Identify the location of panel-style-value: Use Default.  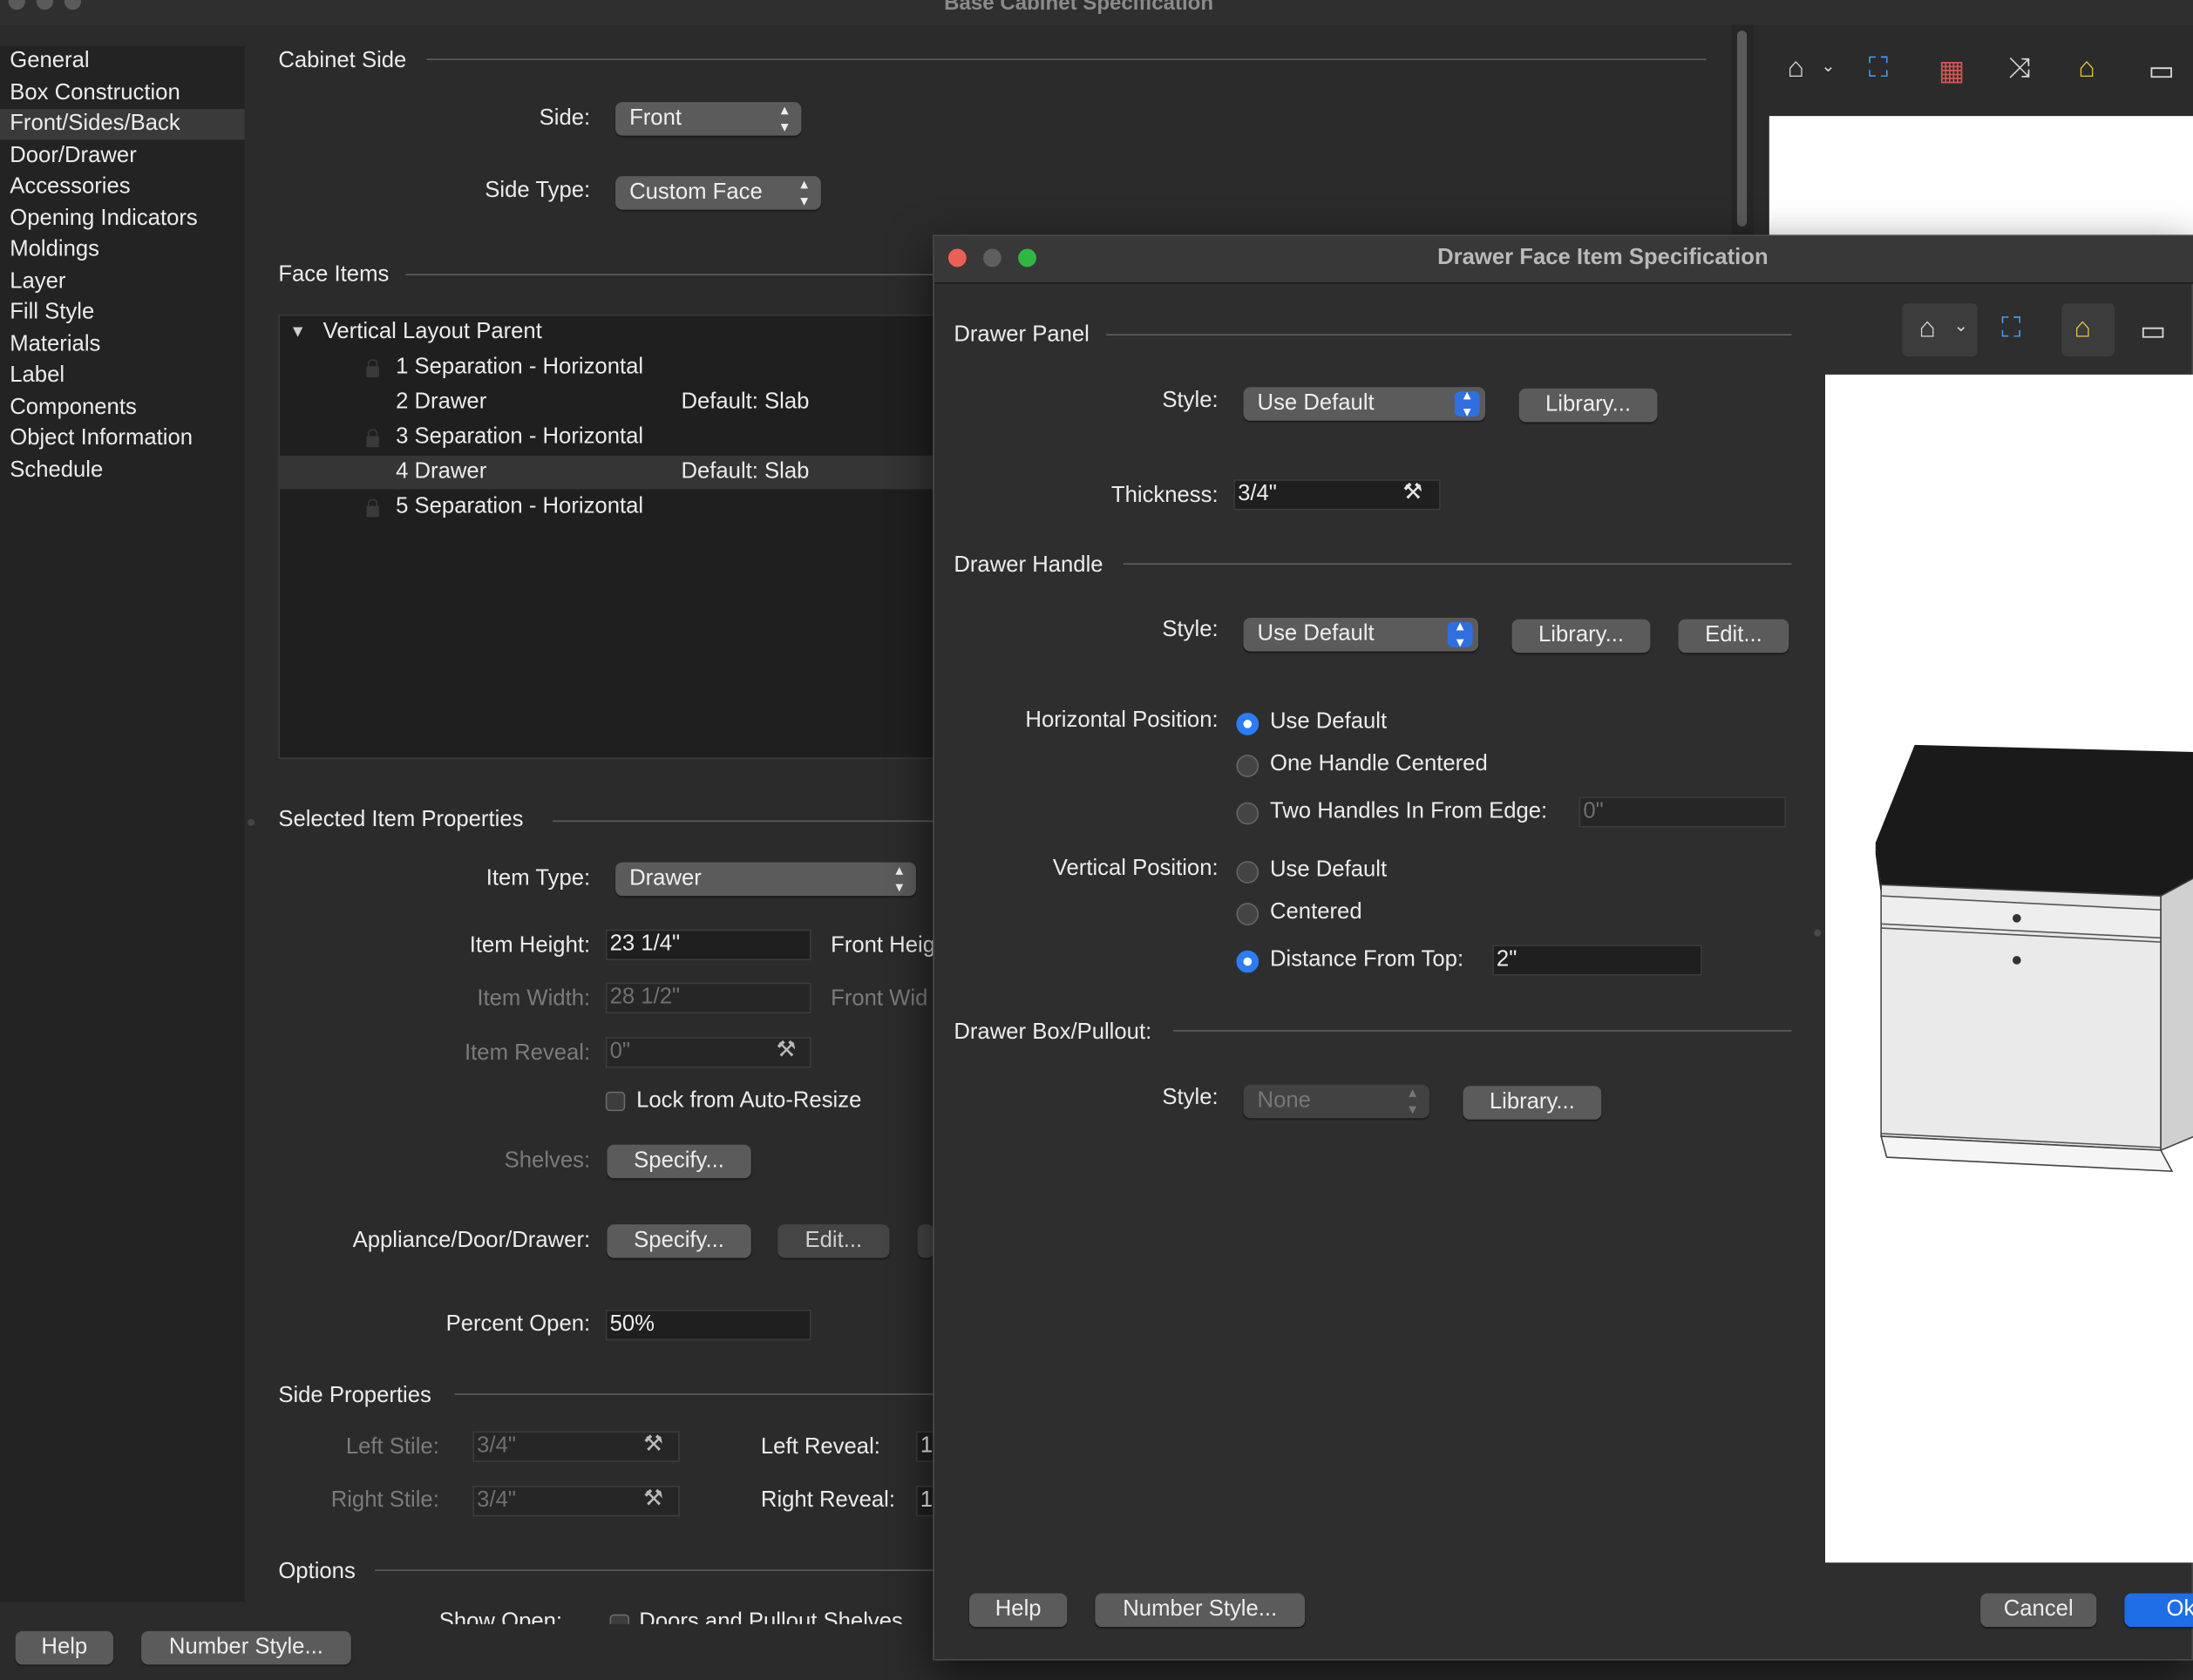
(1316, 403).